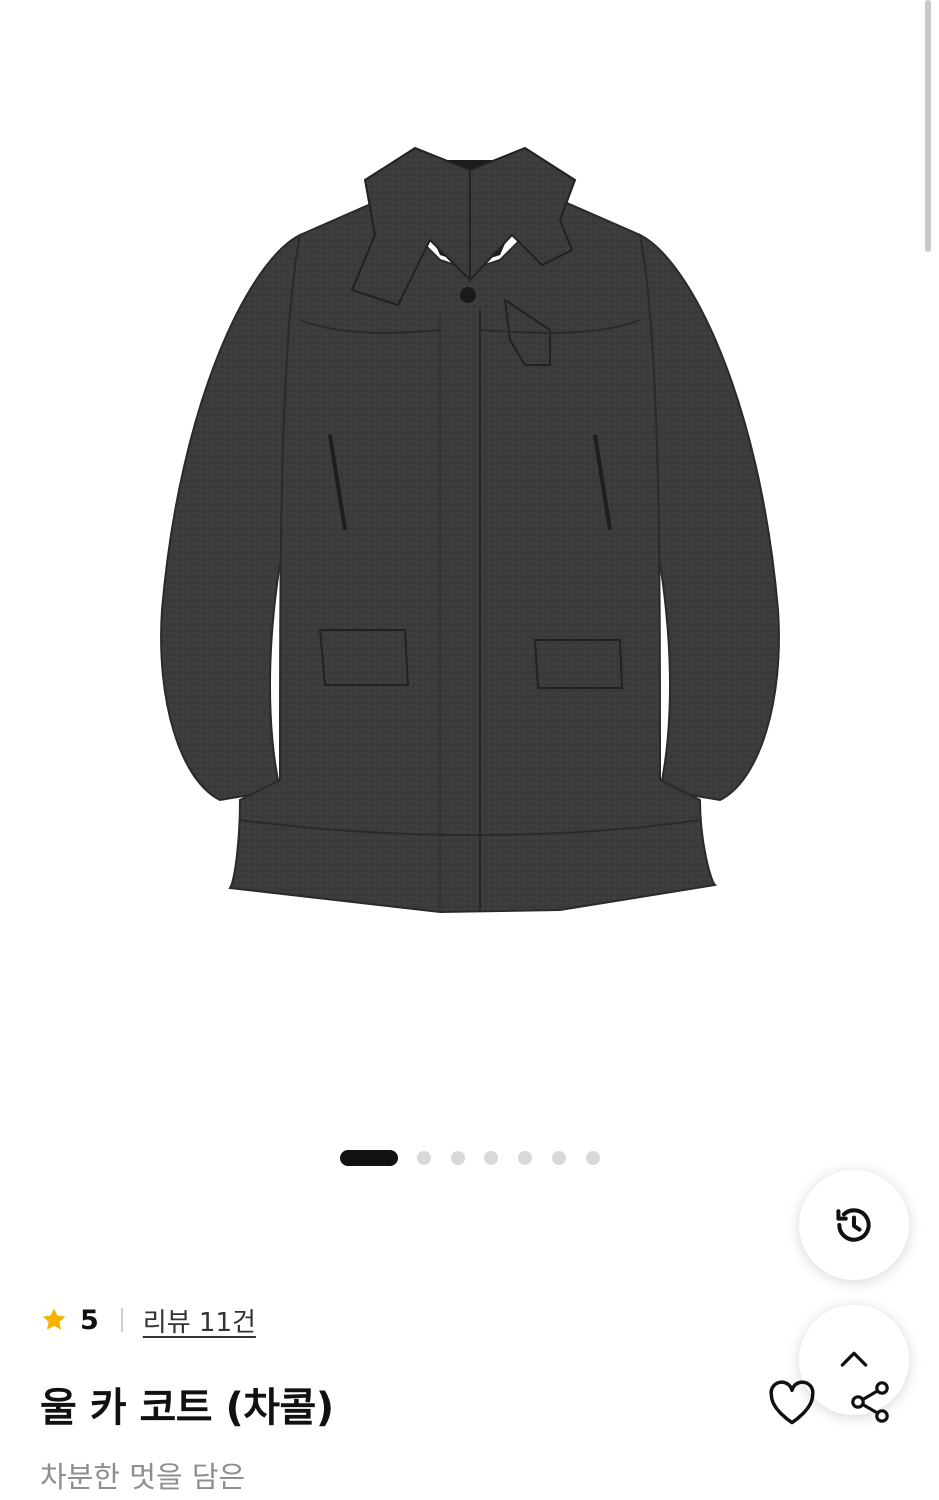 This screenshot has width=939, height=1500. What do you see at coordinates (187, 1408) in the screenshot?
I see `product-title: 울 카 코트 (차콜)` at bounding box center [187, 1408].